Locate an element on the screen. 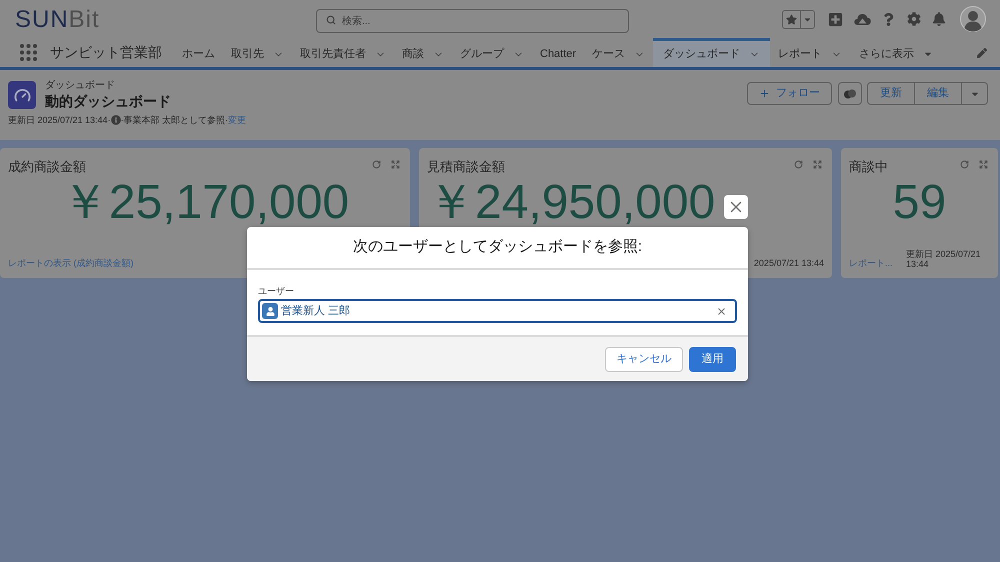 The height and width of the screenshot is (562, 1000). updated-time: 2025/07/21 13:44 is located at coordinates (789, 263).